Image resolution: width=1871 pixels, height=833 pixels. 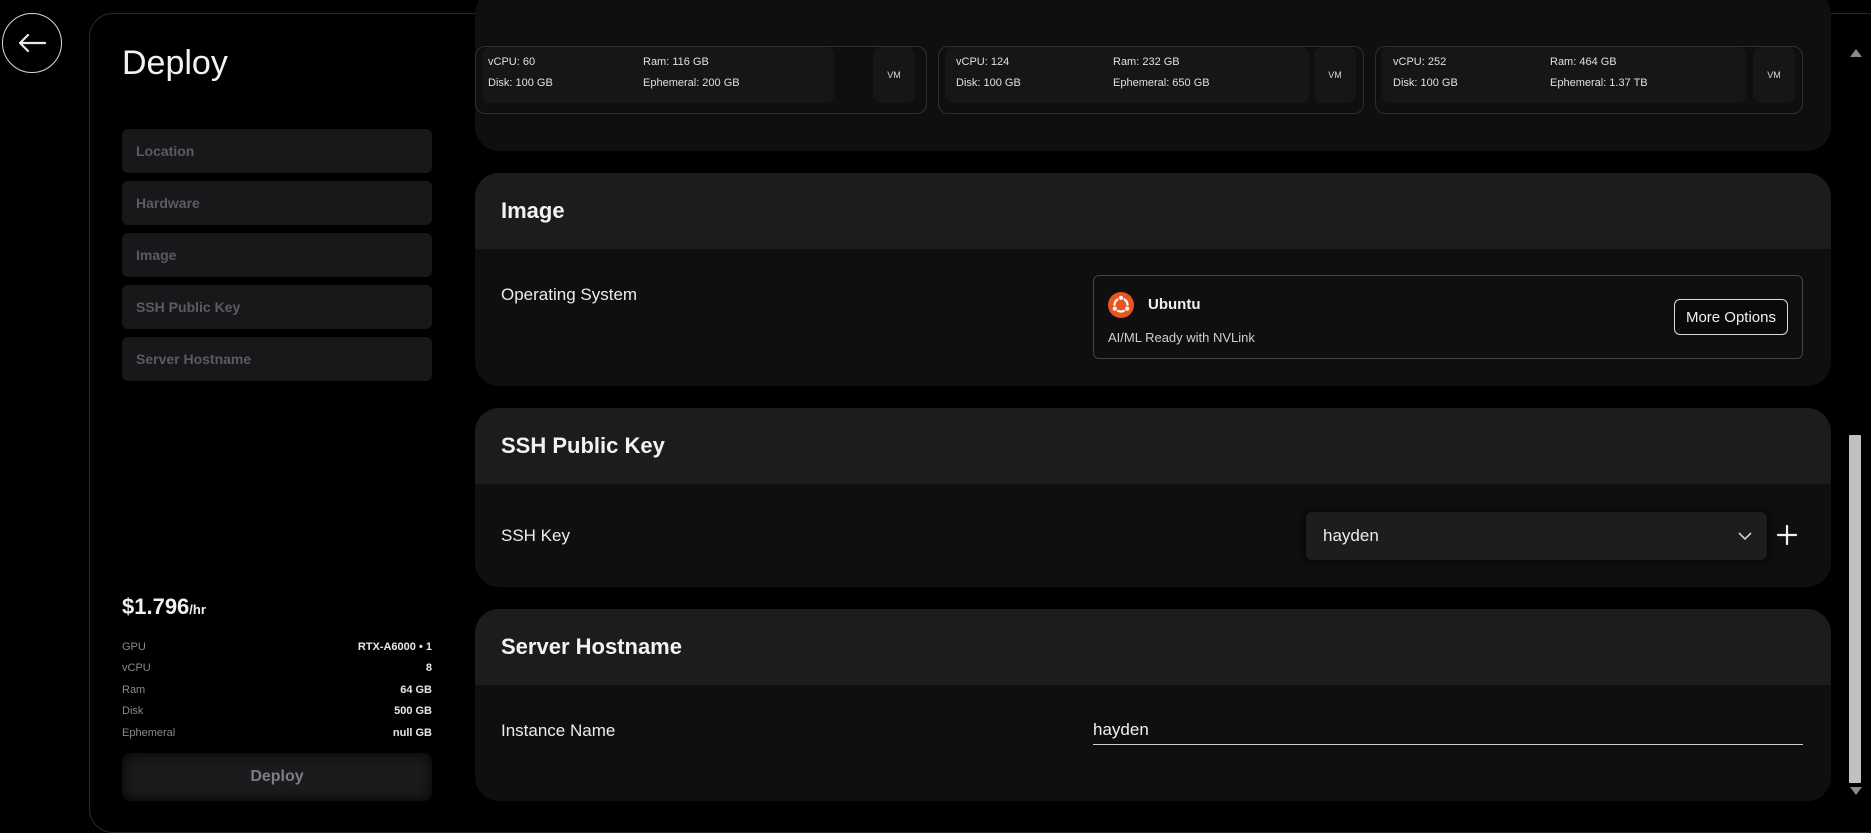 What do you see at coordinates (277, 712) in the screenshot?
I see `spec-row-disk: Disk 500 GB` at bounding box center [277, 712].